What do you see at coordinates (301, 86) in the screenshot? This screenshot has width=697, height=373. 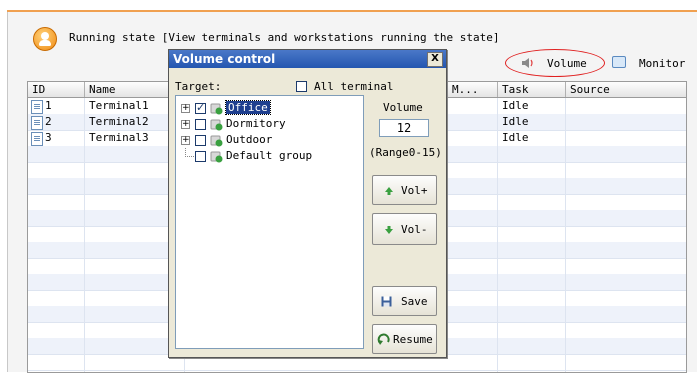 I see `all-terminal-checkbox` at bounding box center [301, 86].